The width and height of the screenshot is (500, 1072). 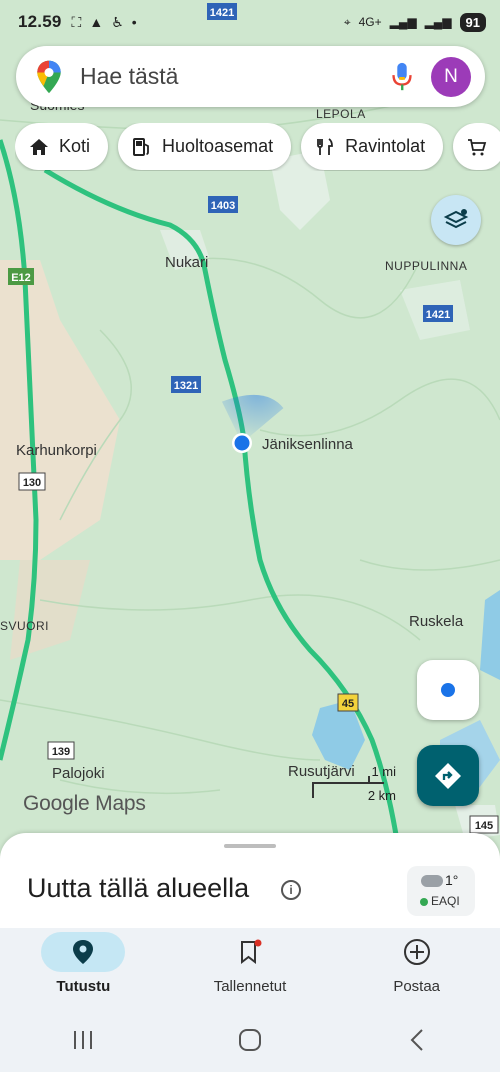 I want to click on system-navigation, so click(x=250, y=1040).